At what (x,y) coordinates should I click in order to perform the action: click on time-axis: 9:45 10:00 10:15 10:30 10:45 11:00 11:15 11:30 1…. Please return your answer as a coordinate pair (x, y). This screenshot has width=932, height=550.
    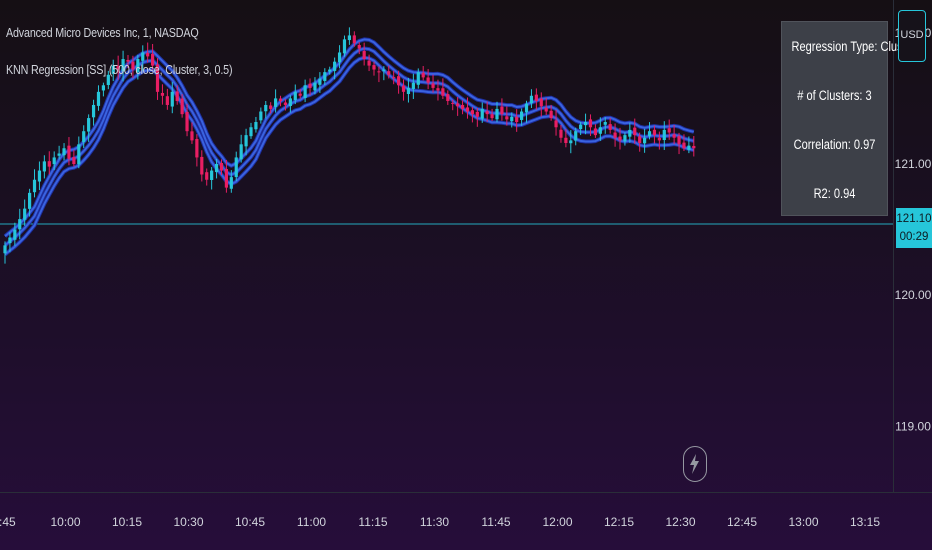
    Looking at the image, I should click on (440, 522).